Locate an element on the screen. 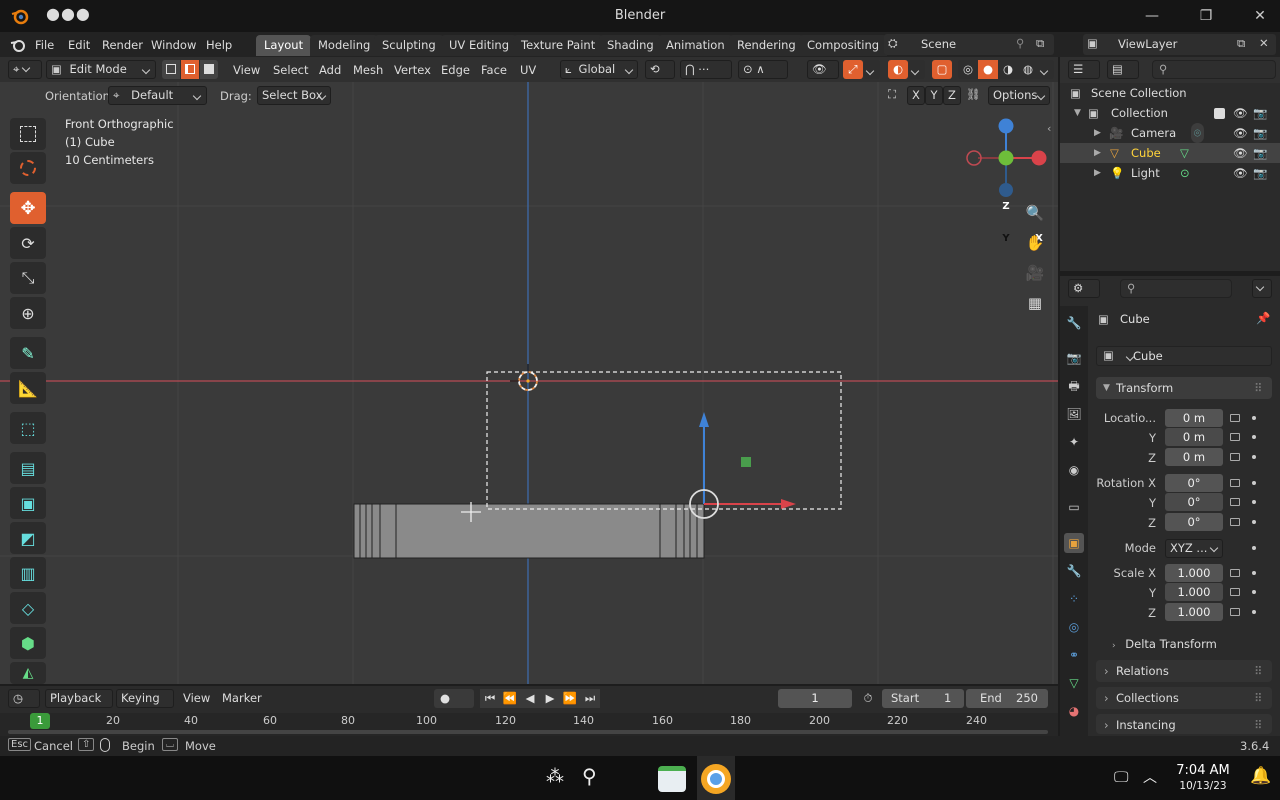 The height and width of the screenshot is (800, 1280). notification-bell-icon: 🔔 is located at coordinates (1260, 776).